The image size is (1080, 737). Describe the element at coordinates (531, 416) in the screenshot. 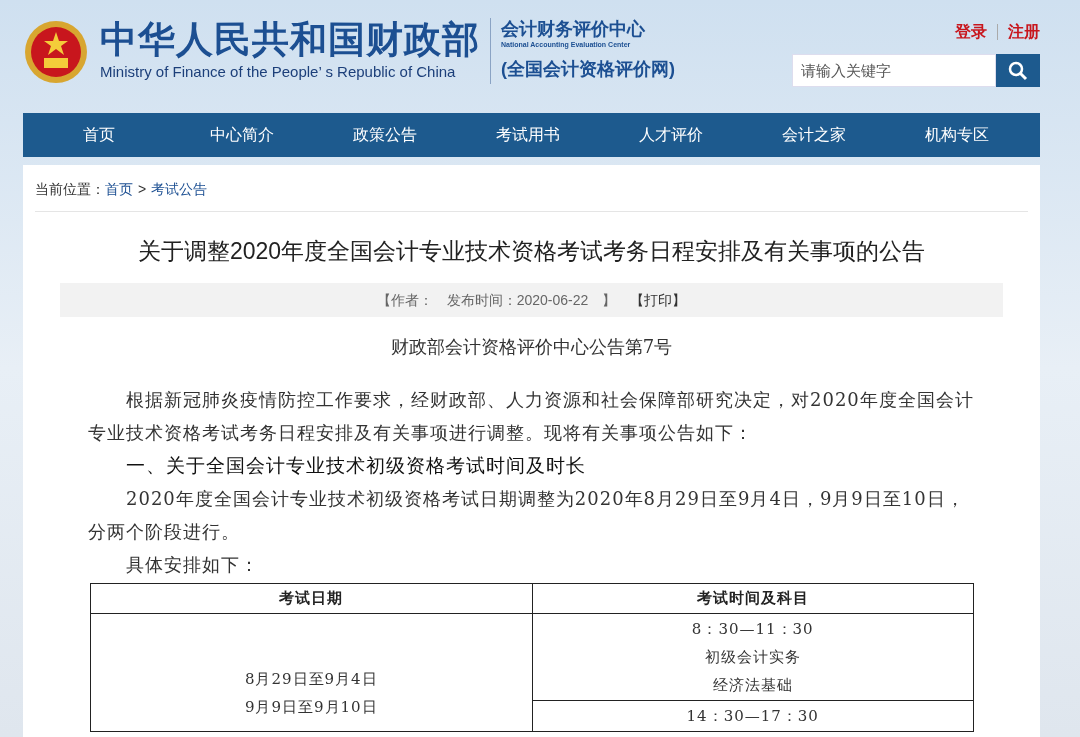

I see `paragraph: 根据新冠肺炎疫情防控工作要求，经财政部、人力资源和社会保障部研究决定，对2020年度全国会计专业技术资格考试考务日程安排及有关事项进行调整。现将有关事项公告如下：` at that location.